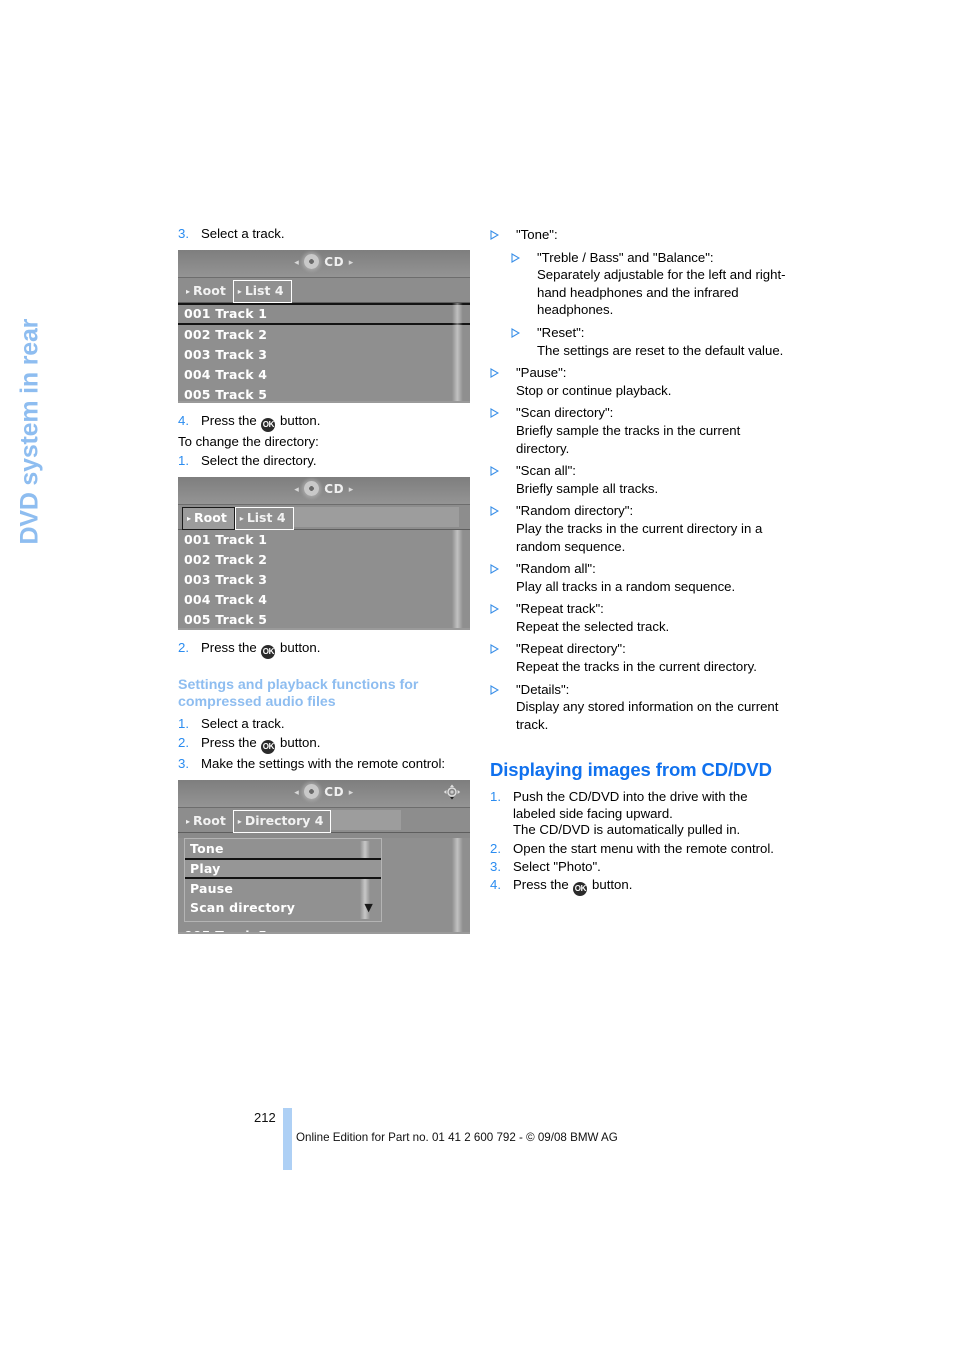 The height and width of the screenshot is (1350, 954). What do you see at coordinates (638, 867) in the screenshot?
I see `step-select-photo: 3. Select "Photo".` at bounding box center [638, 867].